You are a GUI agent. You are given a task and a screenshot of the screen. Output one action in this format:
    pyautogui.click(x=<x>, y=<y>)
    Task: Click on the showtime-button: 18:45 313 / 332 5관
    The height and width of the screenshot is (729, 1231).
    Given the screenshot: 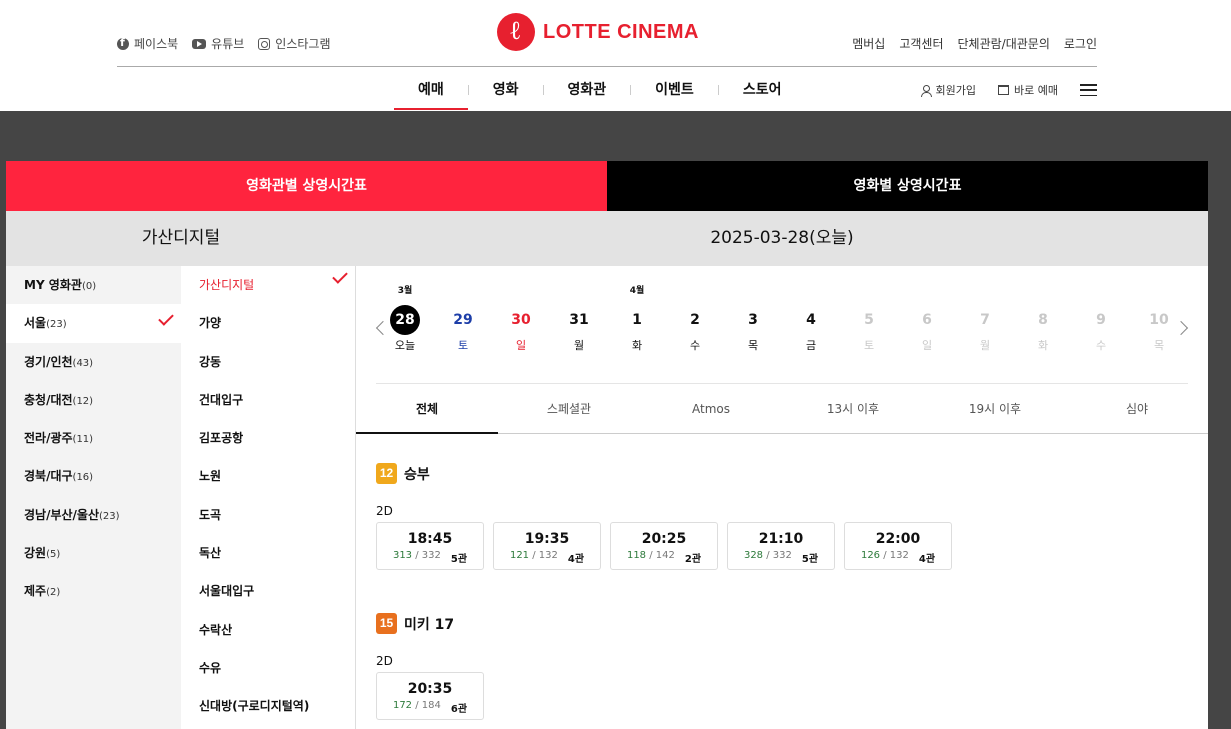 What is the action you would take?
    pyautogui.click(x=430, y=546)
    